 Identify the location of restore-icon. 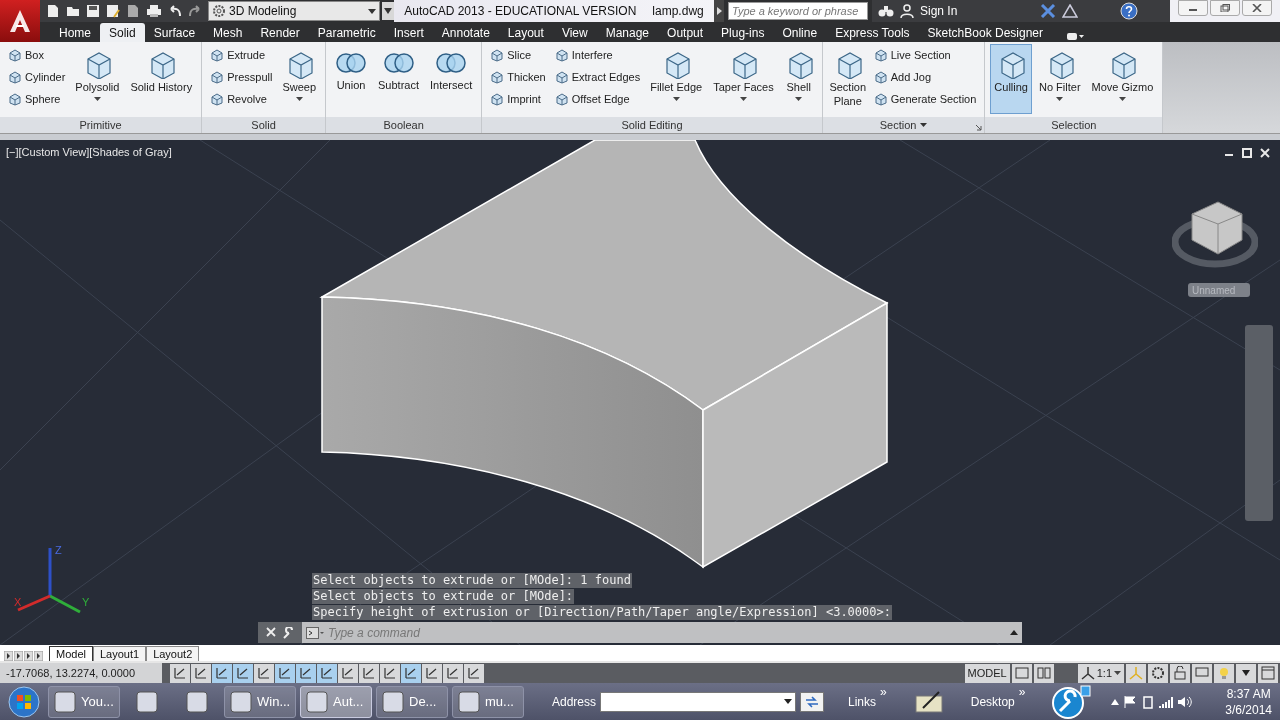
(1247, 153).